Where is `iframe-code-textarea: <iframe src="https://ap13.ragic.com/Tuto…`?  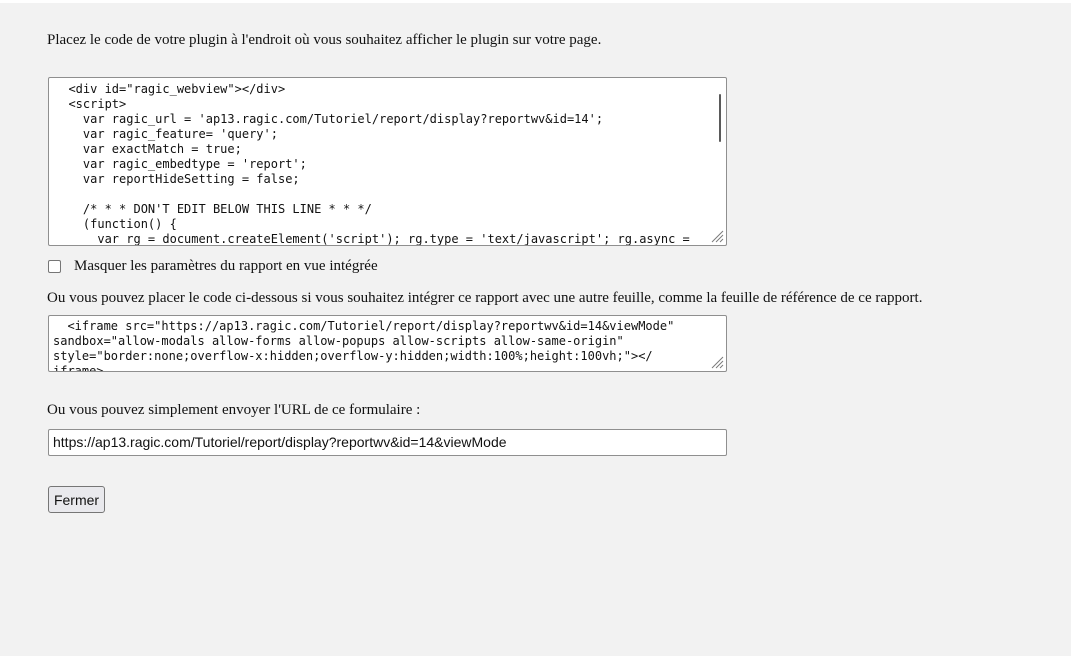 iframe-code-textarea: <iframe src="https://ap13.ragic.com/Tuto… is located at coordinates (387, 343).